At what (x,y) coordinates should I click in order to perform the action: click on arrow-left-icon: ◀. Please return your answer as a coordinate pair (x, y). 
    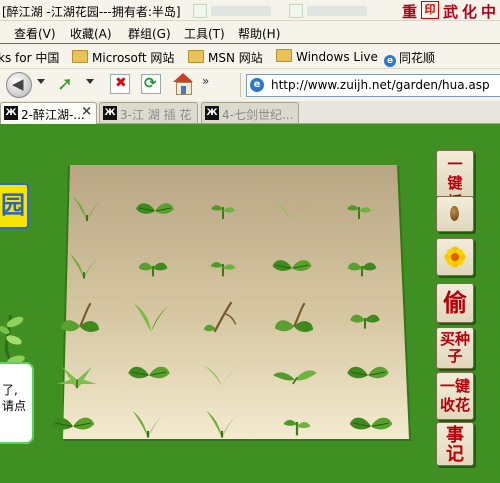
    Looking at the image, I should click on (18, 84).